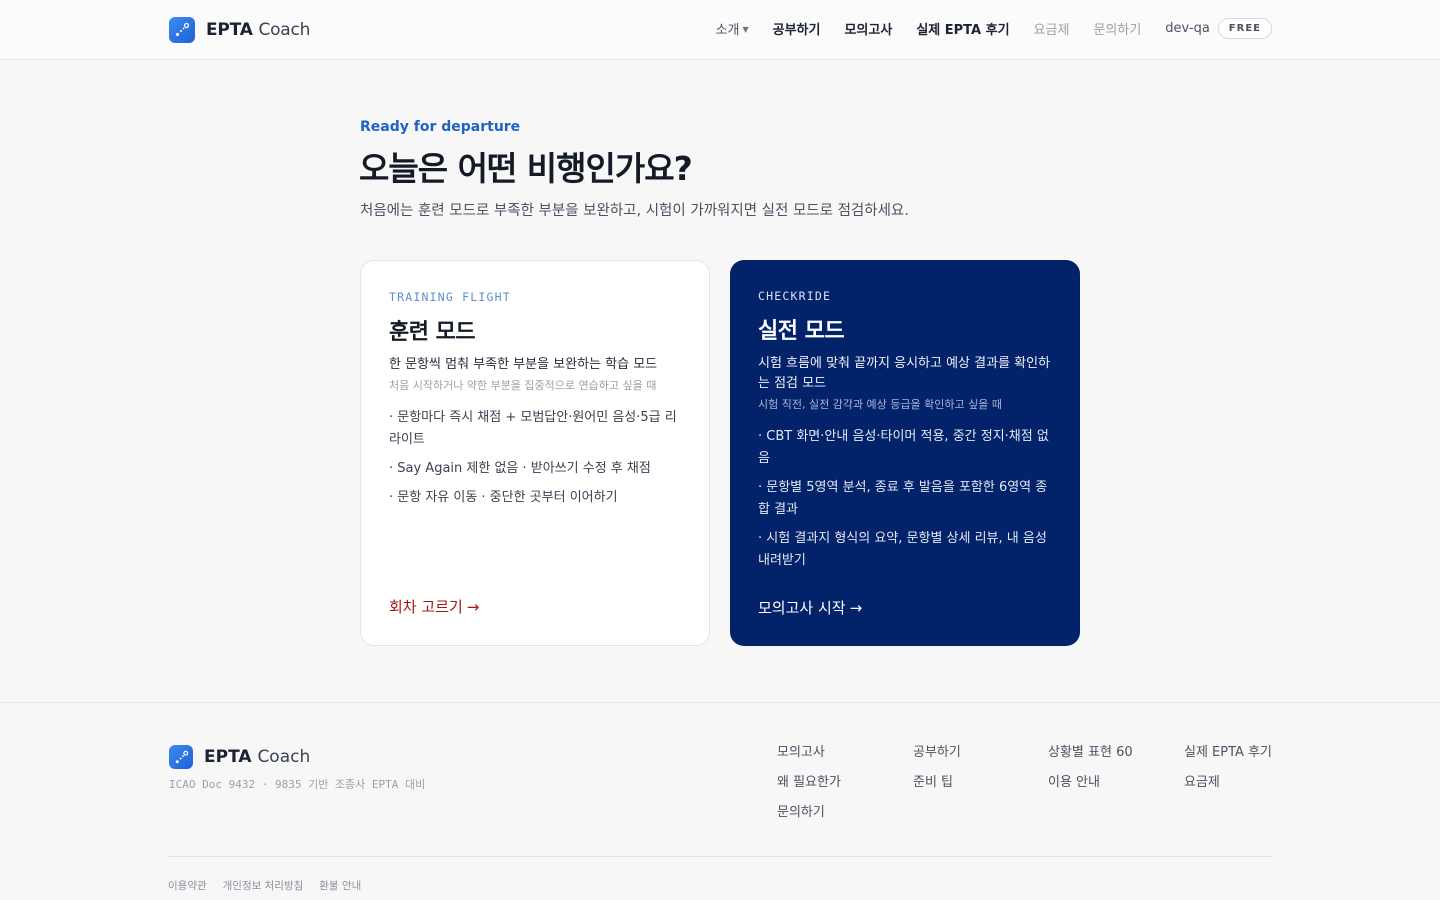  I want to click on footer-link: 이용 안내, so click(1090, 783).